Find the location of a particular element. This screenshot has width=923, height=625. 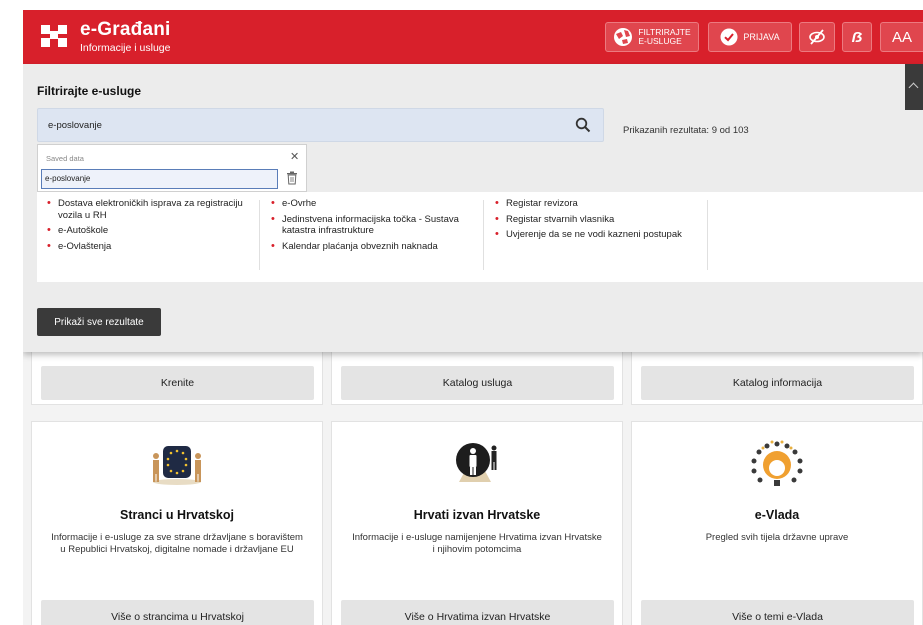

autocomplete-header: Saved data is located at coordinates (65, 158).